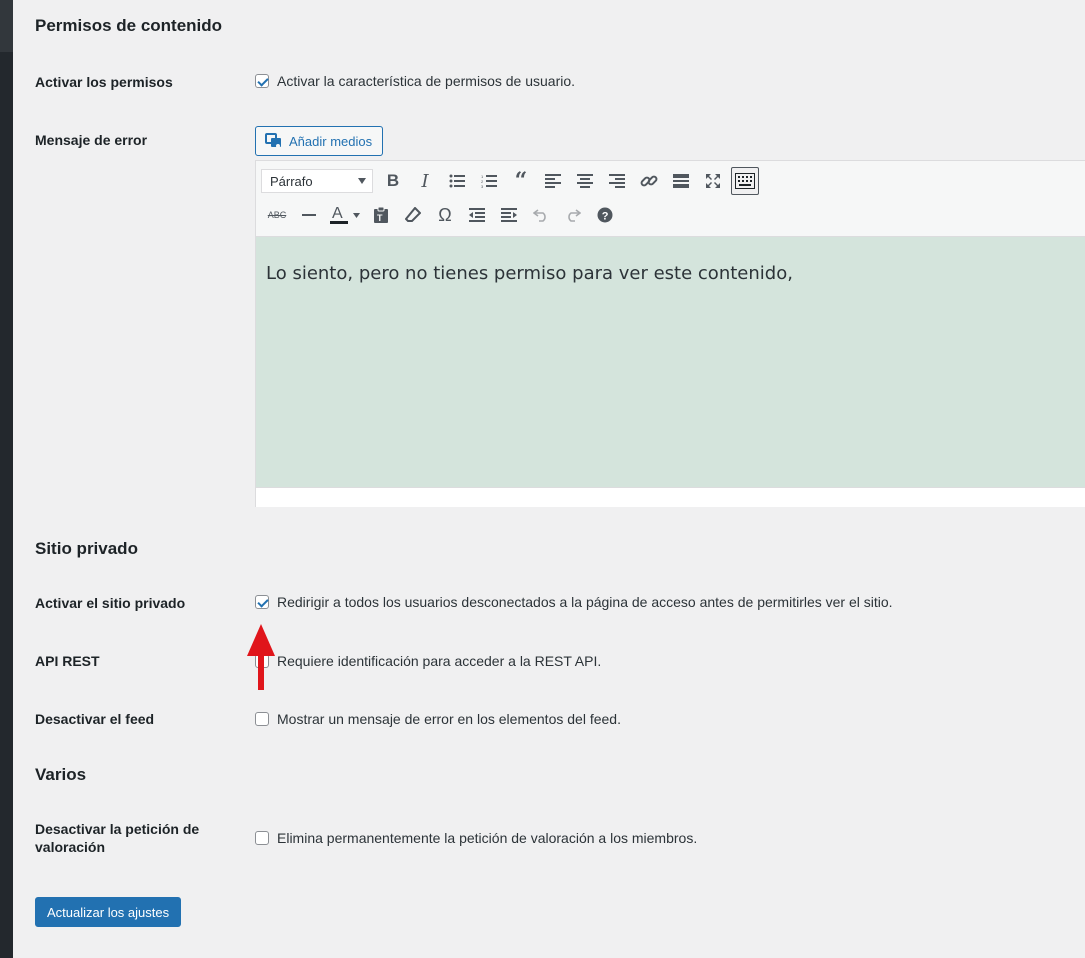 The width and height of the screenshot is (1085, 958). I want to click on undo-icon, so click(541, 215).